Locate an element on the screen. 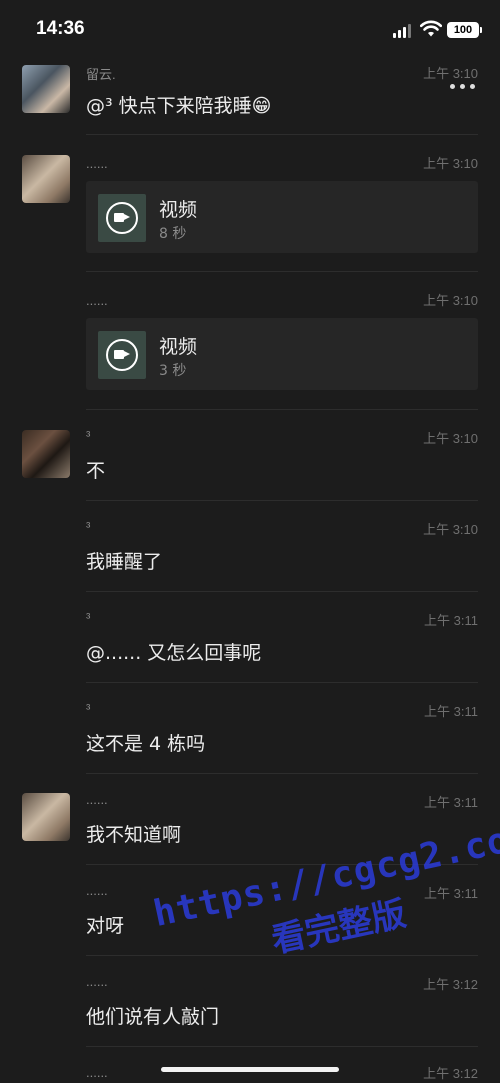 This screenshot has width=500, height=1083. message-text: 他们说有人敲门 is located at coordinates (152, 1015).